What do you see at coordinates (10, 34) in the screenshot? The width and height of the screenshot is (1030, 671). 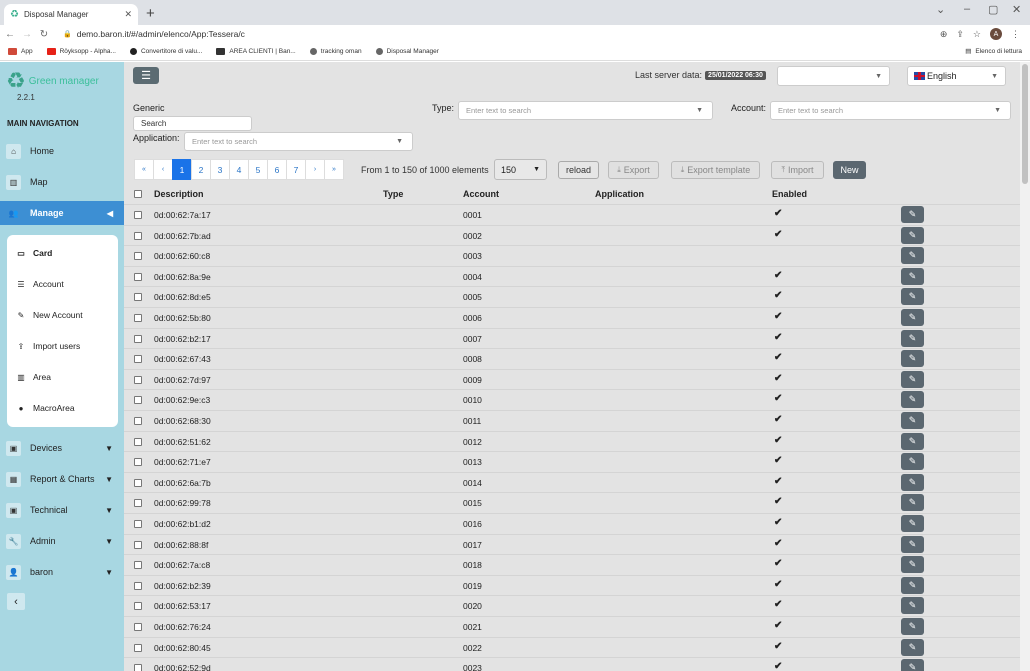 I see `back-icon: ←` at bounding box center [10, 34].